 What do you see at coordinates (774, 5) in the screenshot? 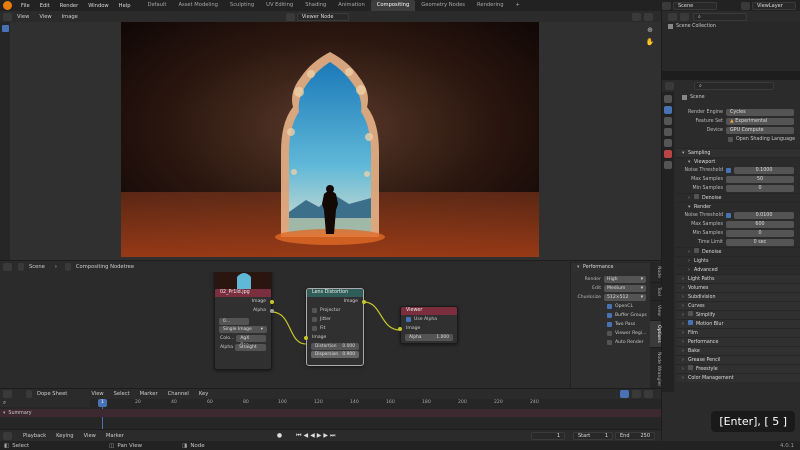
I see `view-layer-field: ViewLayer` at bounding box center [774, 5].